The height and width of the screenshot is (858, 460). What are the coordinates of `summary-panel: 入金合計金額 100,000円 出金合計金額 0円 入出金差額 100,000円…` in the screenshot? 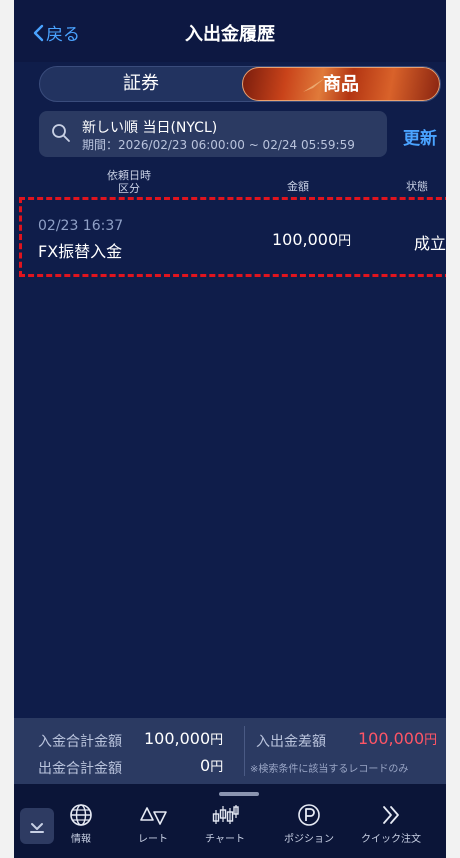 It's located at (230, 751).